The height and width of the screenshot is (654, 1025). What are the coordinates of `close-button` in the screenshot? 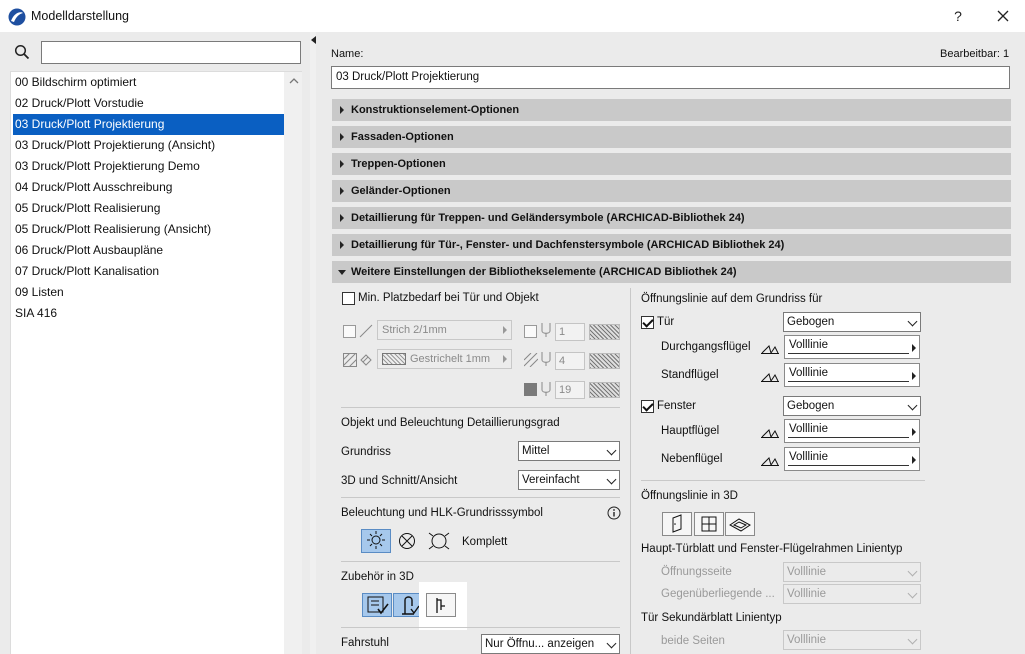 It's located at (1003, 16).